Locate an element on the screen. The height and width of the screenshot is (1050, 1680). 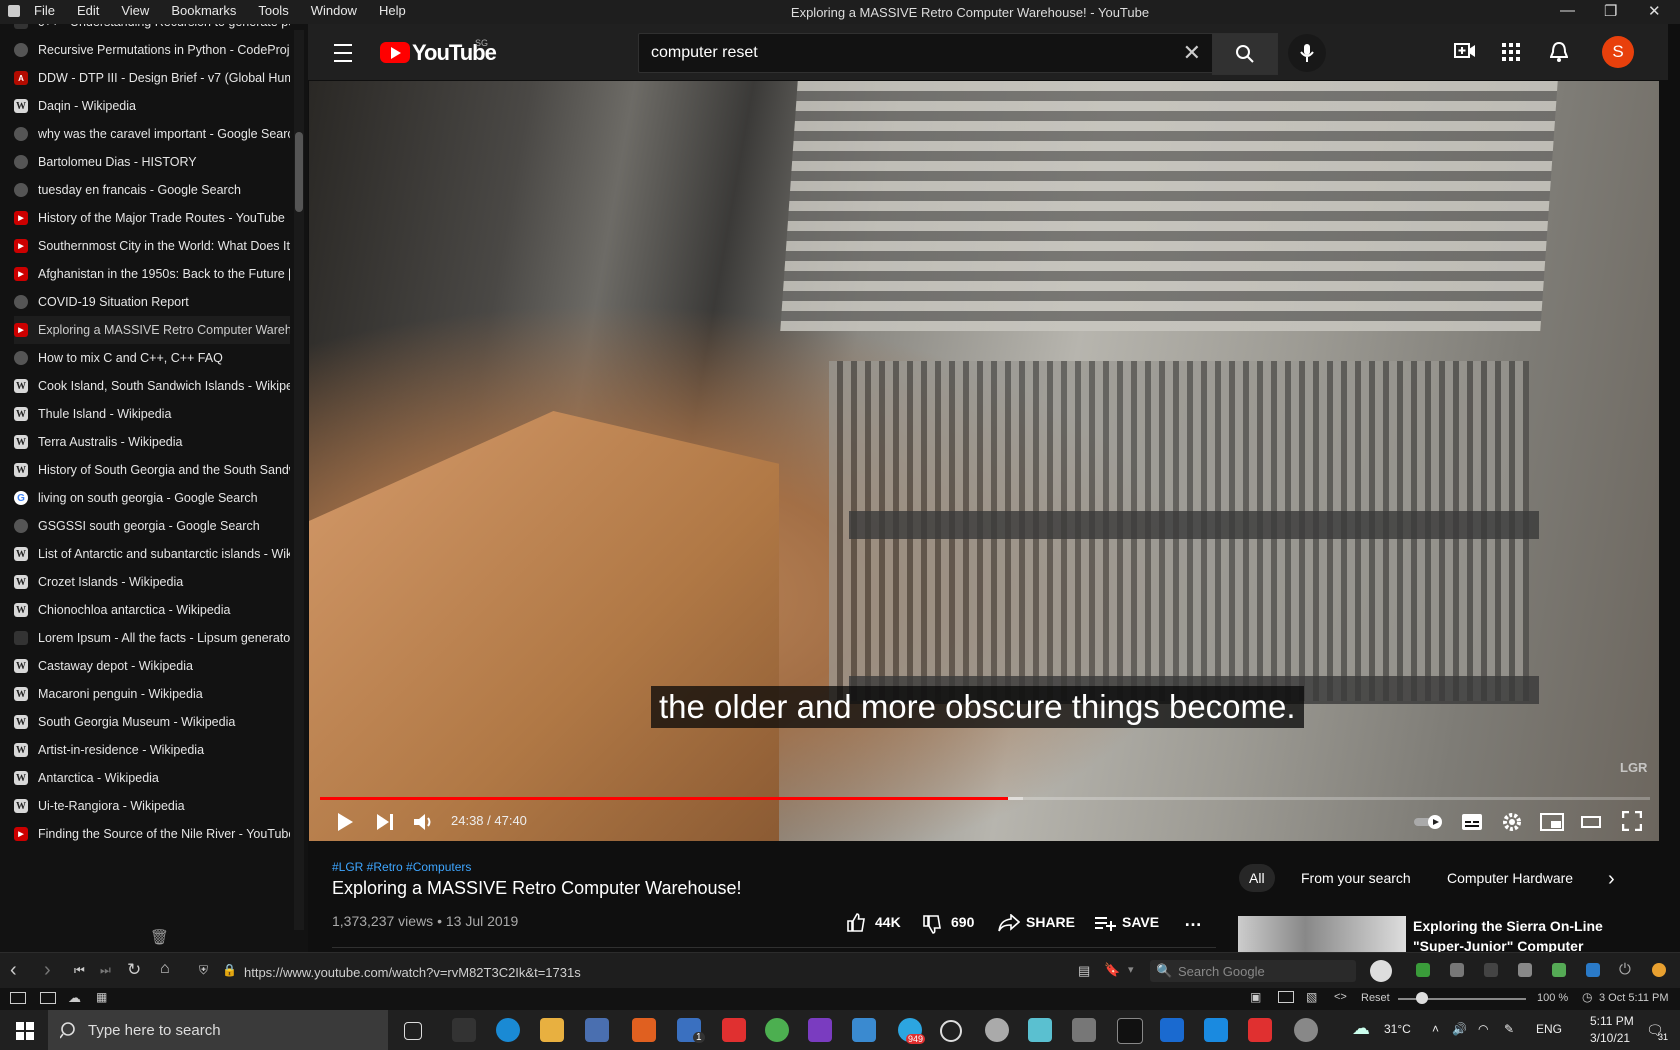
search-google-field: 🔍 Search Google is located at coordinates (1253, 971).